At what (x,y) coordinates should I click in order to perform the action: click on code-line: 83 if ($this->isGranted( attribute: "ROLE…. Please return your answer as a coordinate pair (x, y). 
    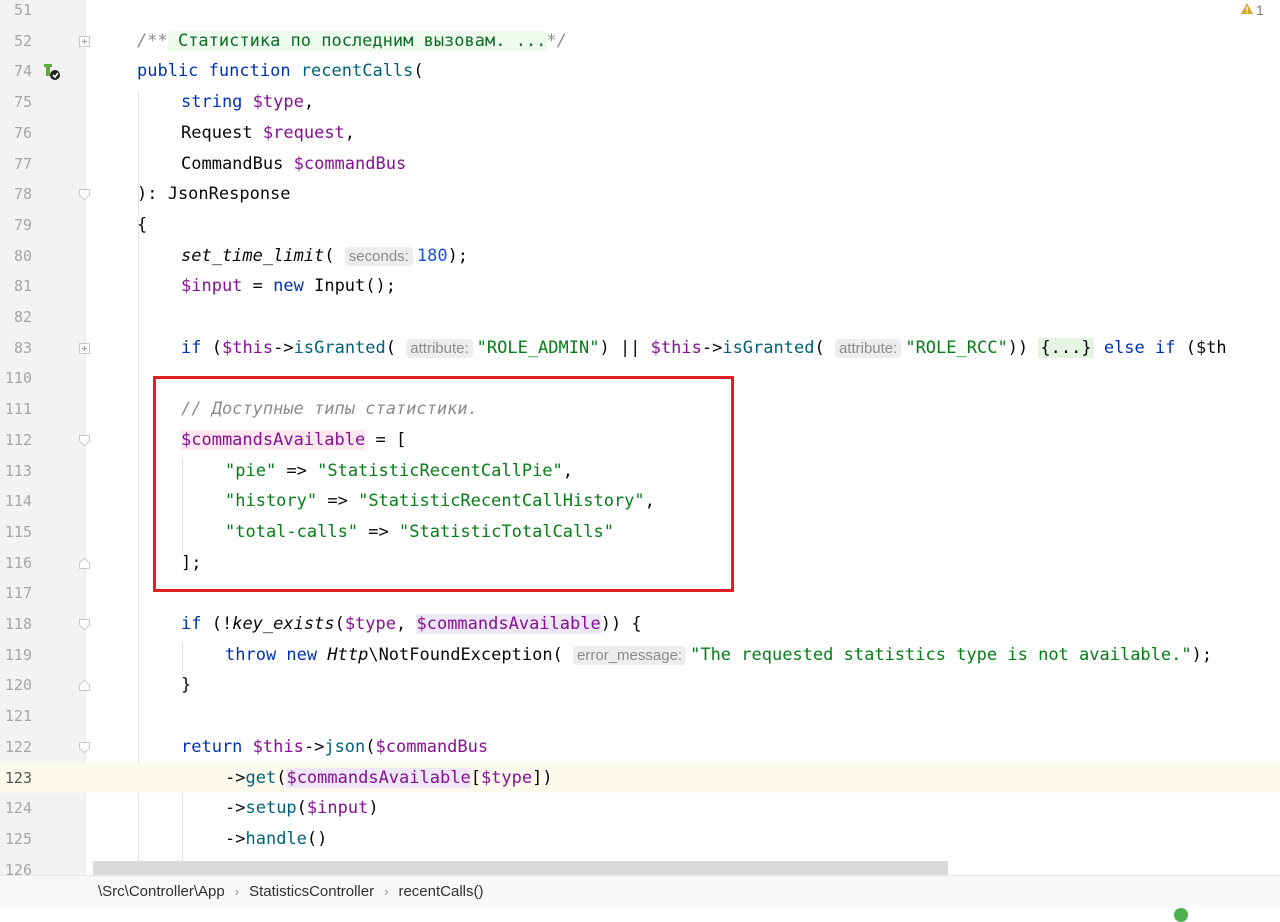
    Looking at the image, I should click on (640, 348).